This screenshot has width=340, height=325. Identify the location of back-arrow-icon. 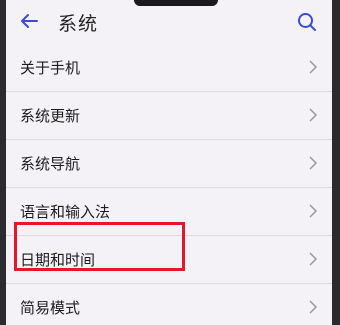
(29, 21).